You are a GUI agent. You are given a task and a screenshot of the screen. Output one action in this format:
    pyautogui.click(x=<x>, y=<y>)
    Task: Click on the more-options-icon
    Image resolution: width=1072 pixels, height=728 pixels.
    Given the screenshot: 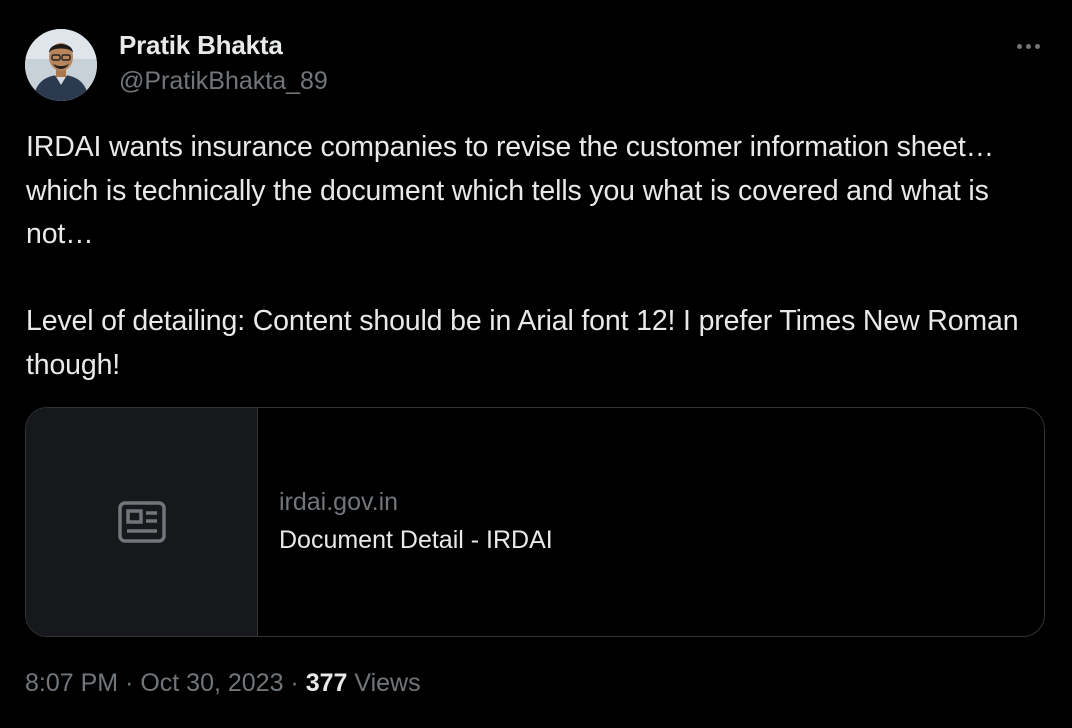 What is the action you would take?
    pyautogui.click(x=1028, y=46)
    